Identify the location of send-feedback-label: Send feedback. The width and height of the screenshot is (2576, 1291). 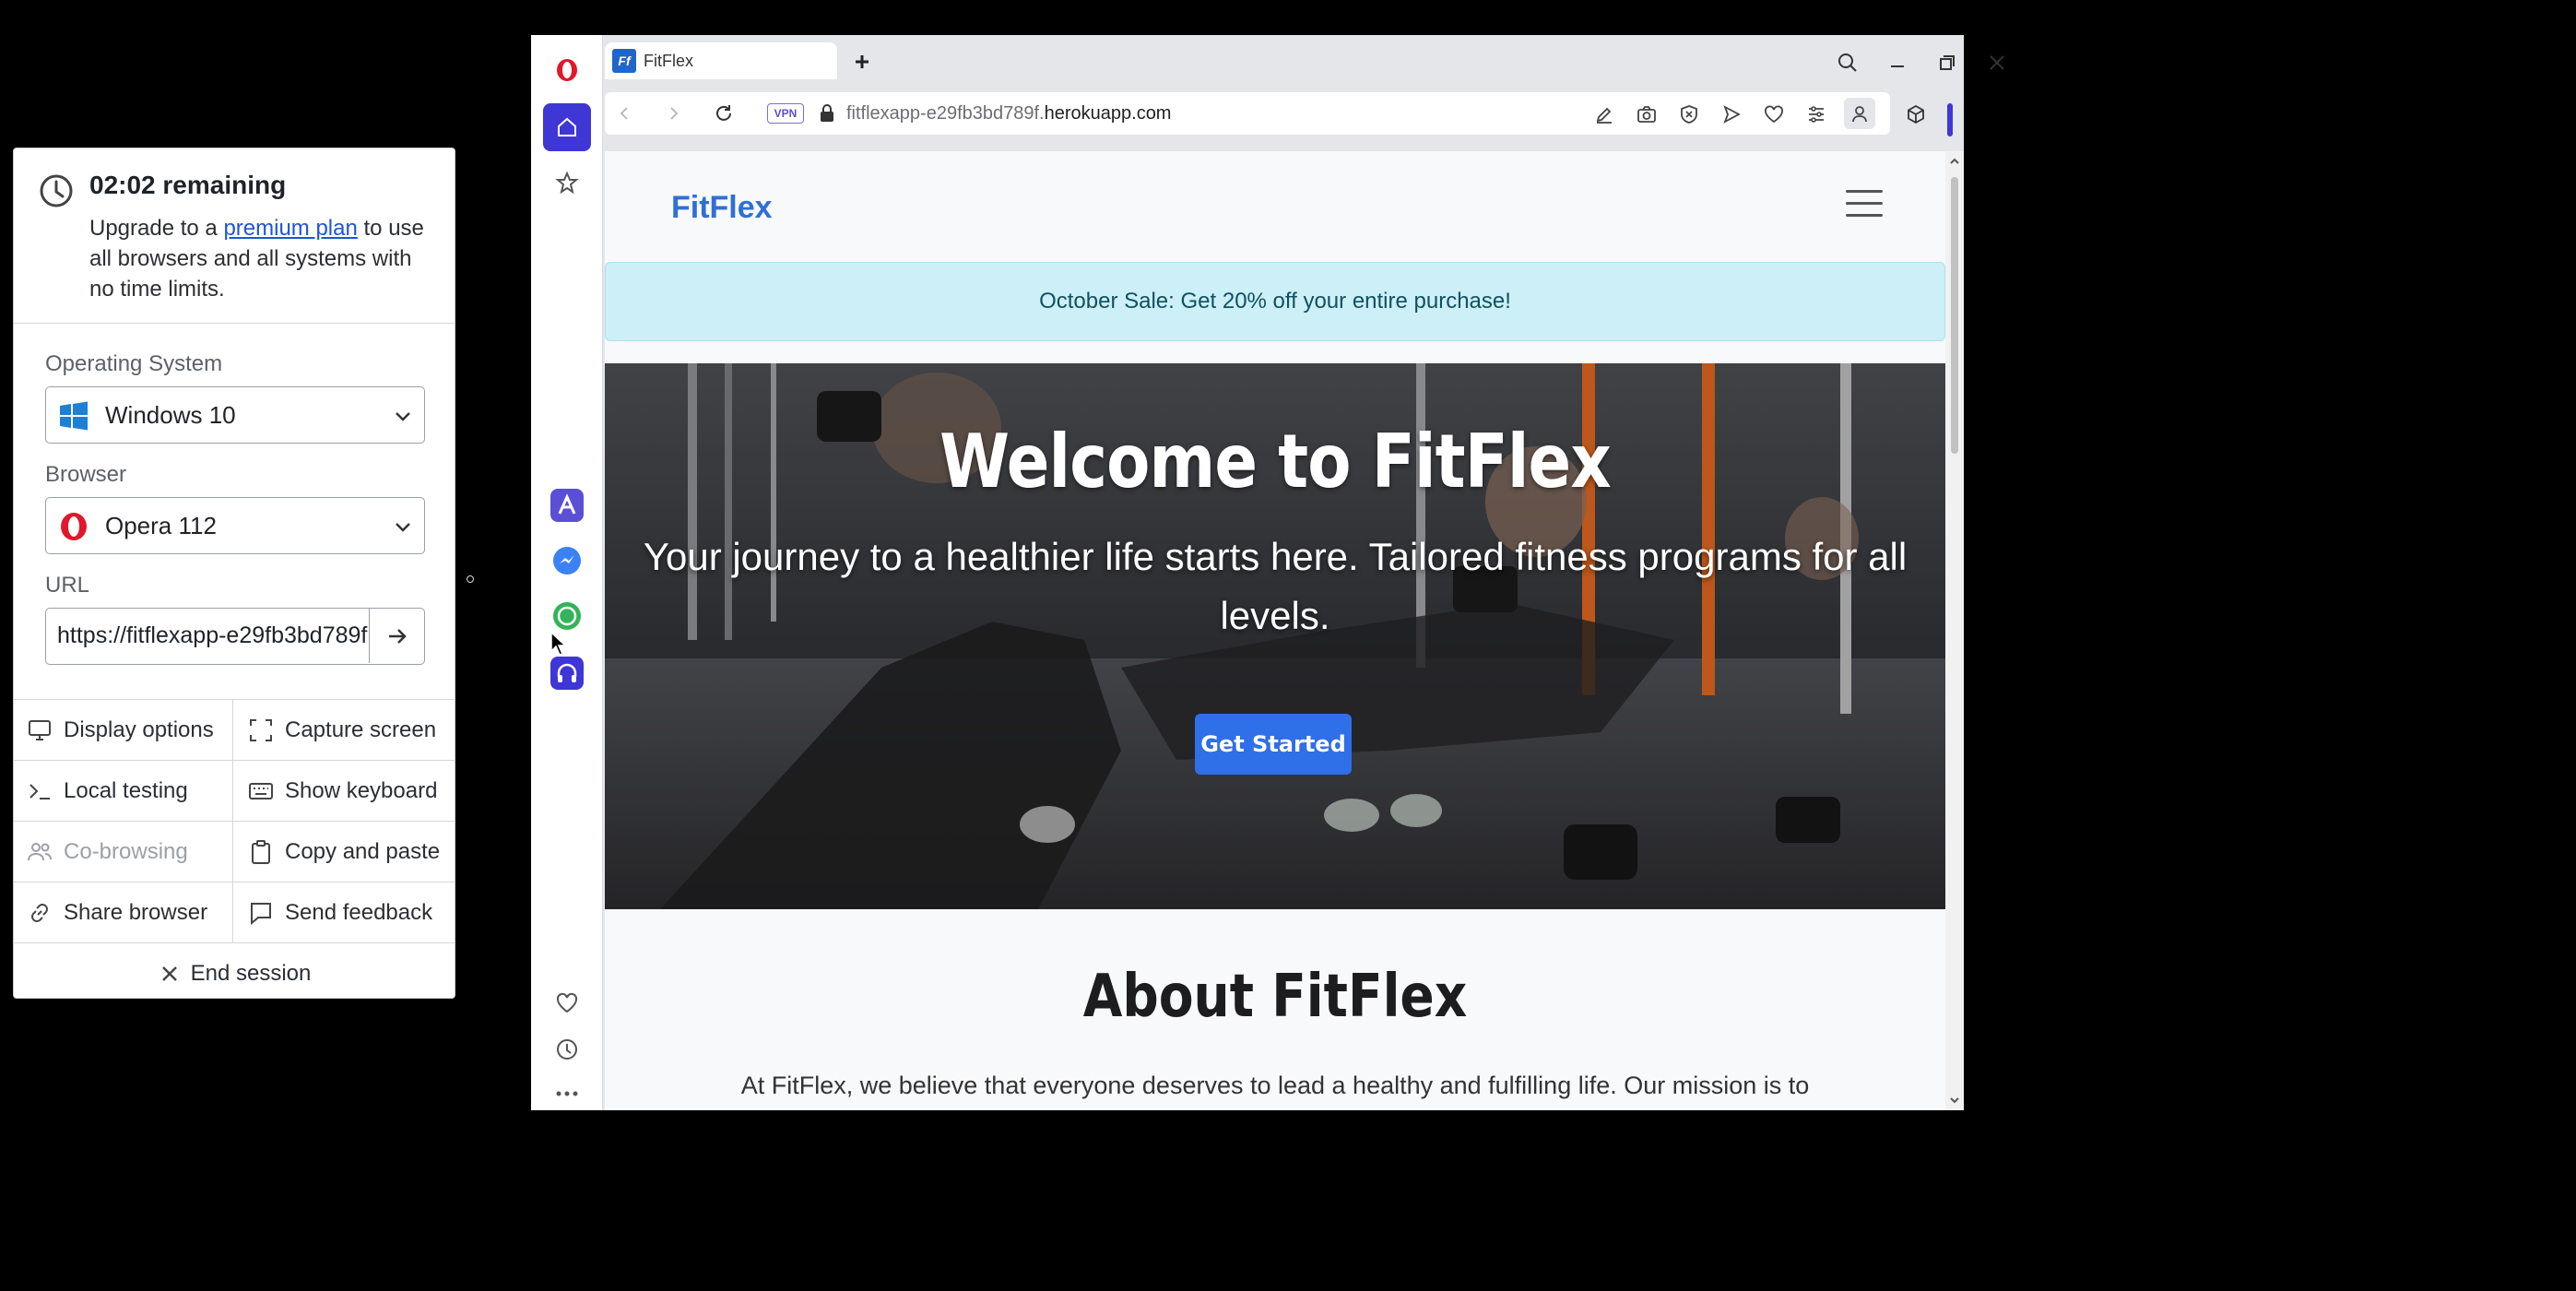
(359, 912).